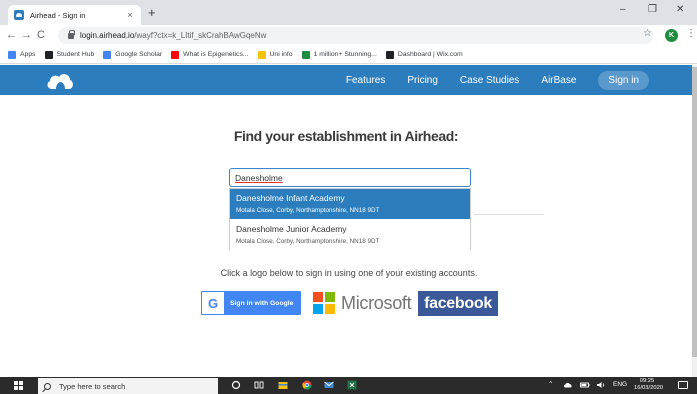 This screenshot has height=394, width=697. Describe the element at coordinates (307, 385) in the screenshot. I see `chrome-icon` at that location.